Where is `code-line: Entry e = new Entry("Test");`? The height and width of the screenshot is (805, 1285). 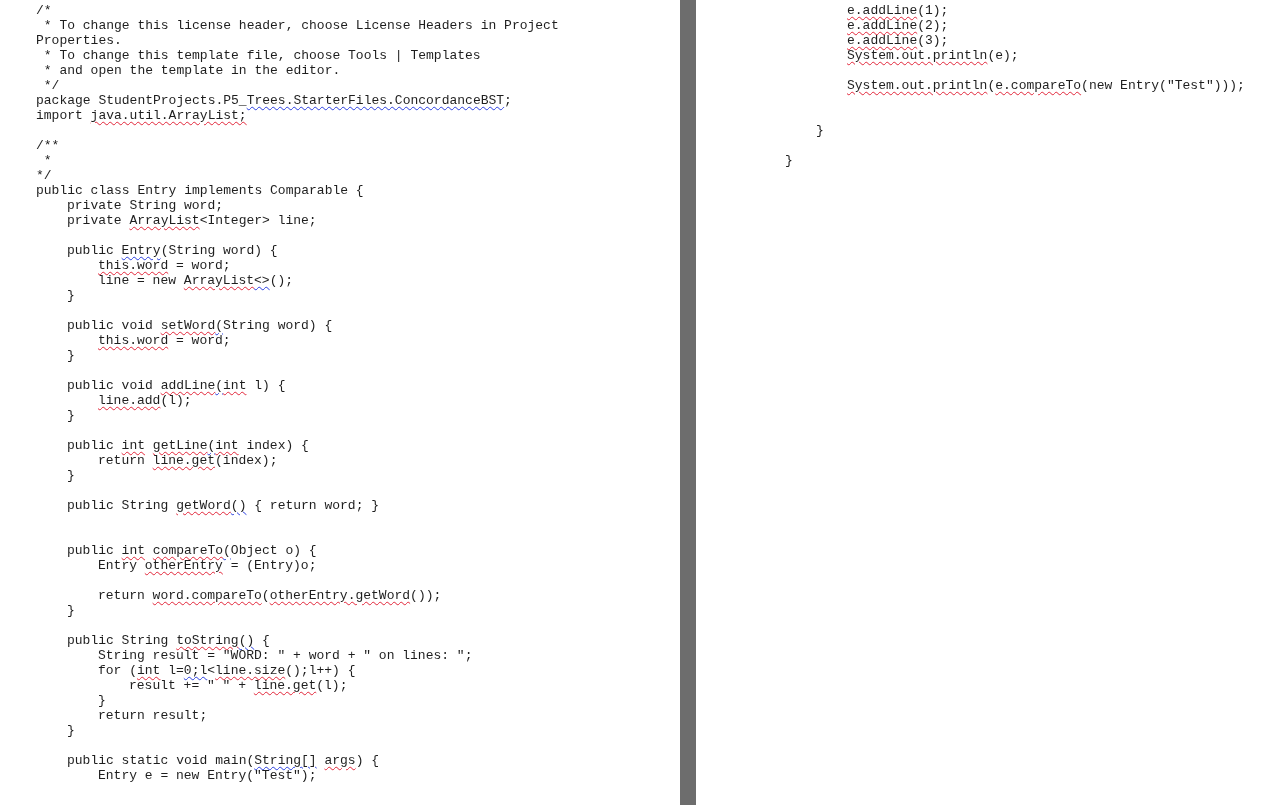 code-line: Entry e = new Entry("Test"); is located at coordinates (207, 775).